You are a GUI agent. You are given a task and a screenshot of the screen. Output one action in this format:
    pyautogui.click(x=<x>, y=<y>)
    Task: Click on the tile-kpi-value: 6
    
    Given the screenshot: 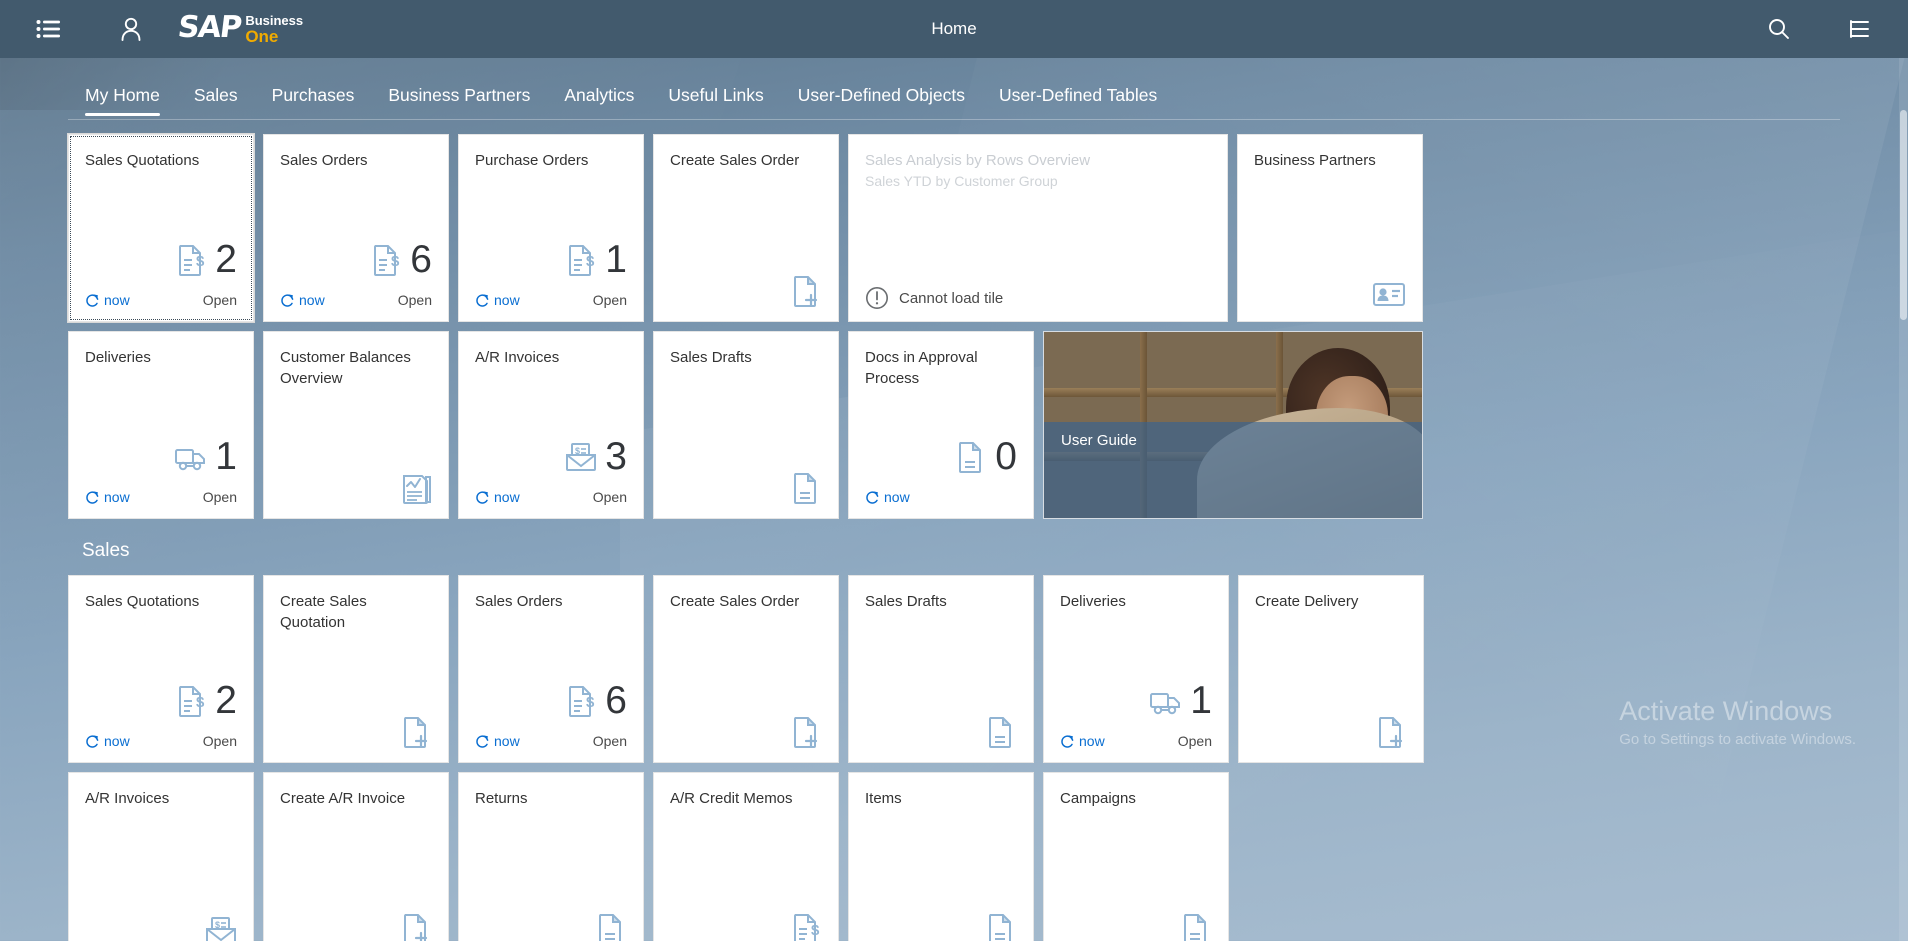 What is the action you would take?
    pyautogui.click(x=421, y=259)
    